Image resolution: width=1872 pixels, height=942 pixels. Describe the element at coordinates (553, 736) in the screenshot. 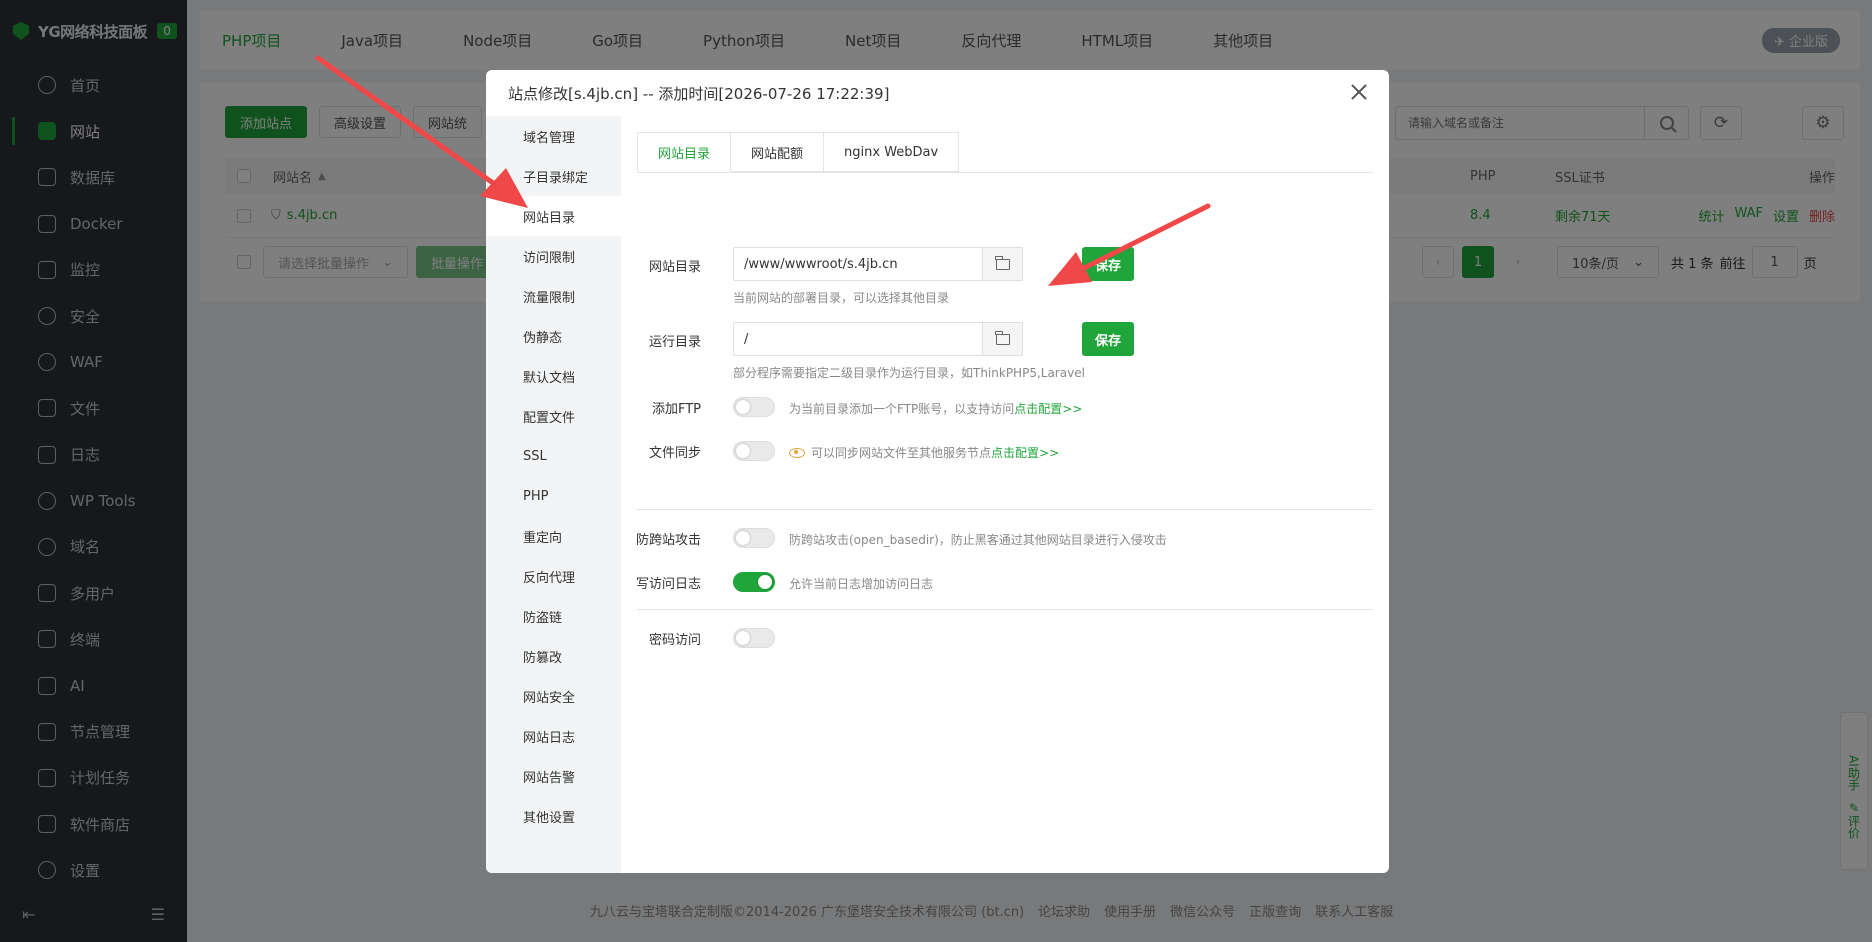

I see `modal-menu-item-15: 网站日志` at that location.